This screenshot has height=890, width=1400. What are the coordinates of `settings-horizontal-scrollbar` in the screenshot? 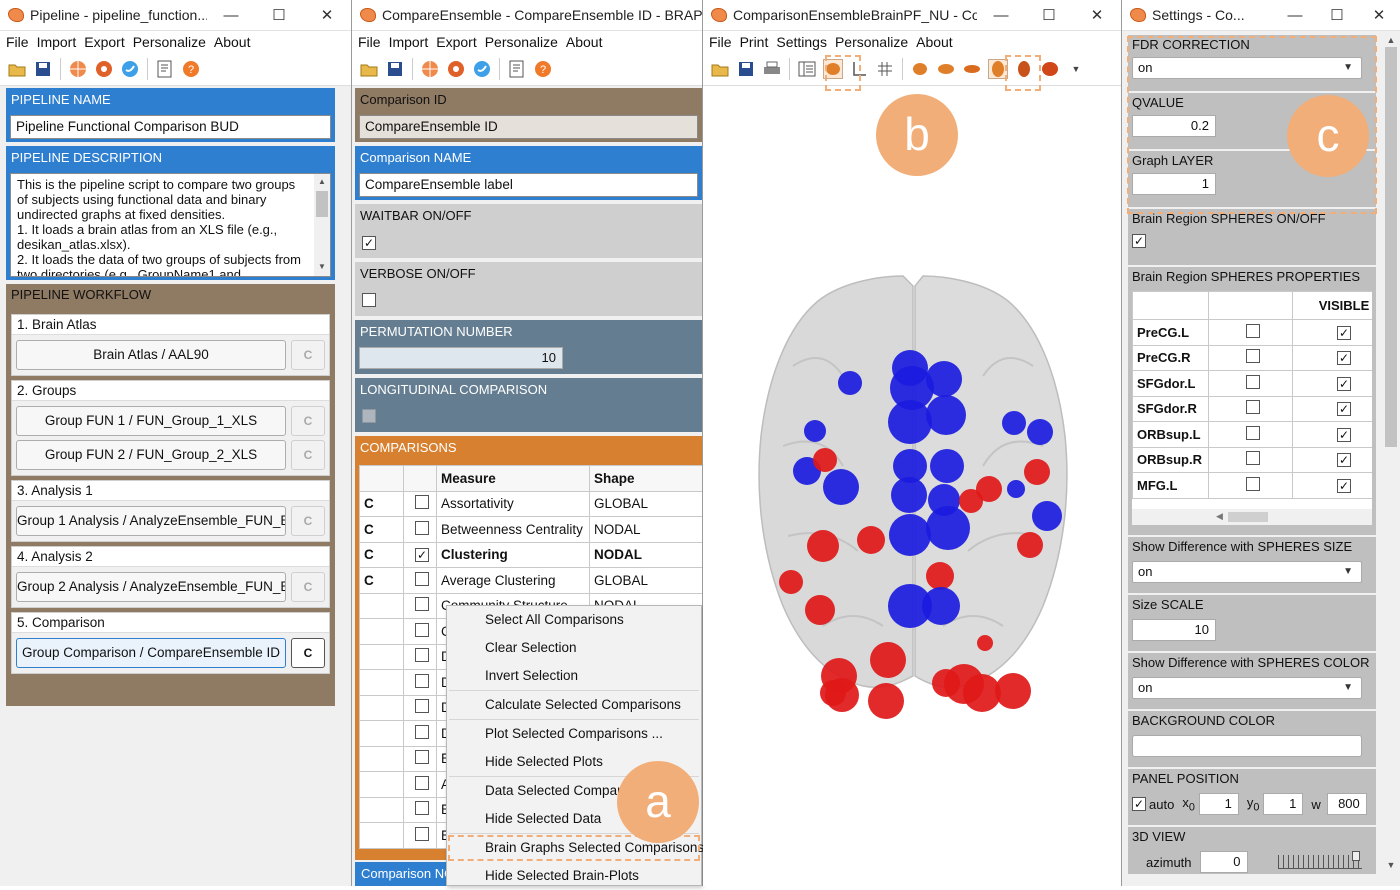 It's located at (1252, 880).